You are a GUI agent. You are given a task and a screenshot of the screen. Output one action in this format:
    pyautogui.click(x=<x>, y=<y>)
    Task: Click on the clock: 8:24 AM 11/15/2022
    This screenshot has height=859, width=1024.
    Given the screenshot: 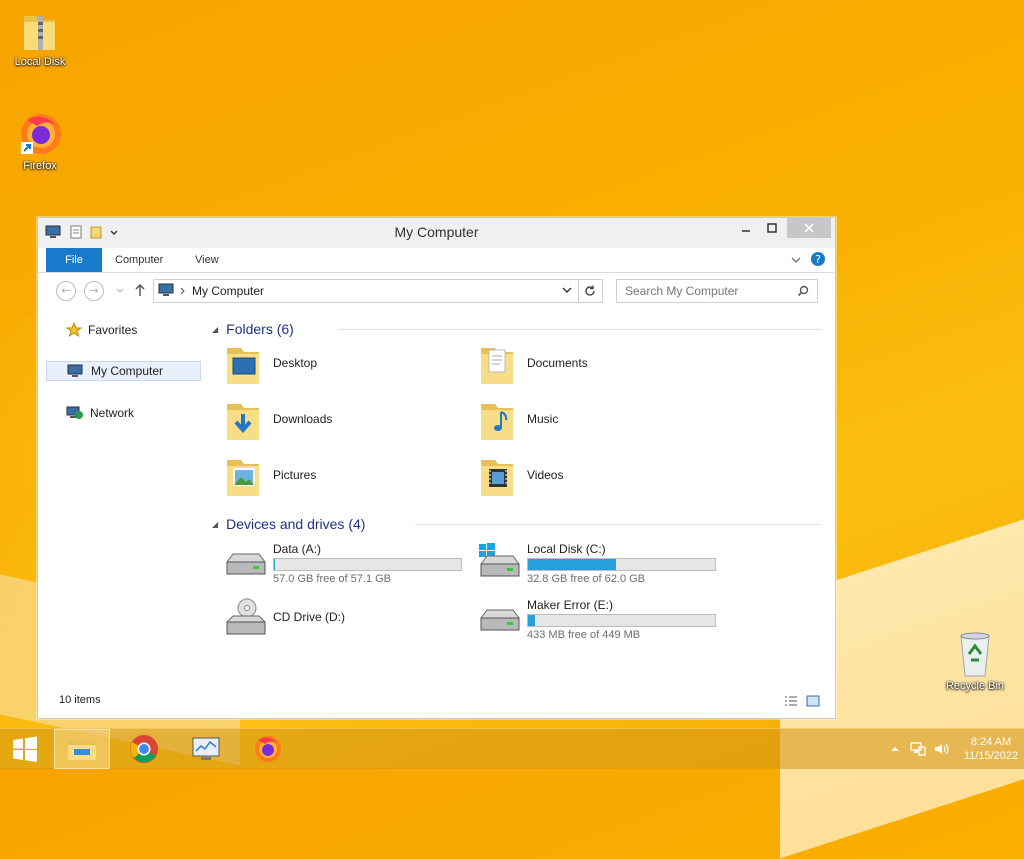 What is the action you would take?
    pyautogui.click(x=991, y=749)
    